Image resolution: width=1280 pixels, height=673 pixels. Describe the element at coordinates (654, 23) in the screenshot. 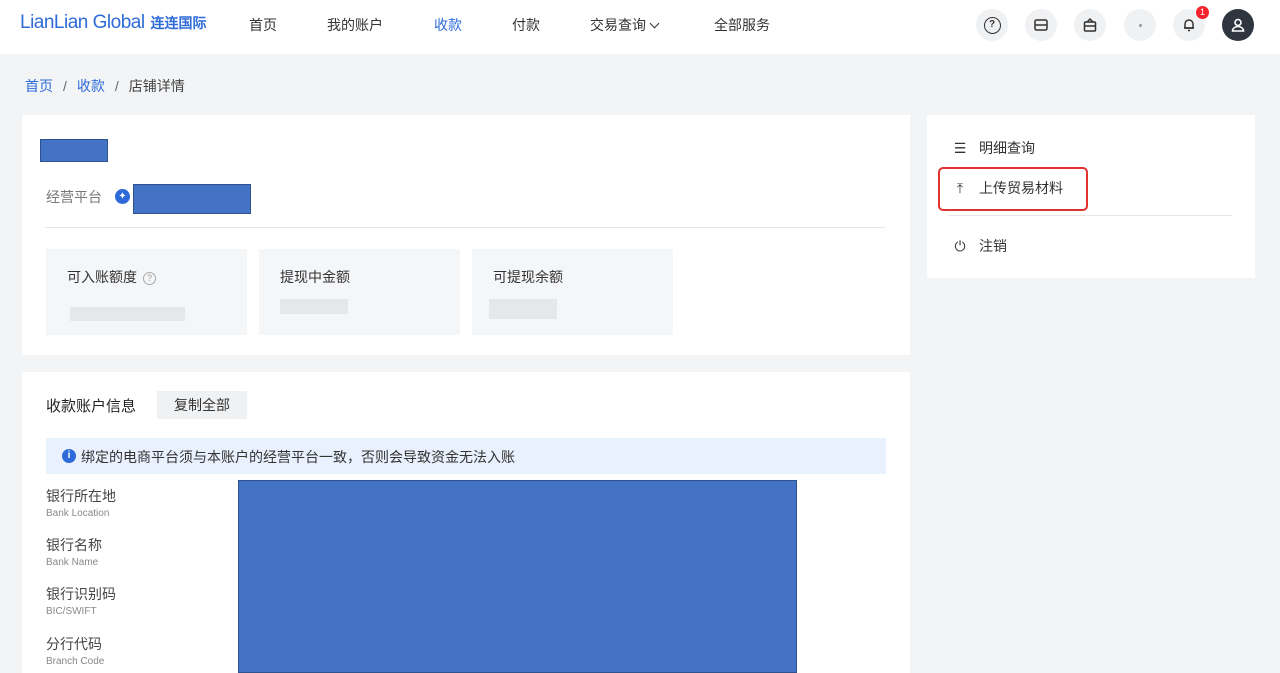

I see `chevron-down-icon` at that location.